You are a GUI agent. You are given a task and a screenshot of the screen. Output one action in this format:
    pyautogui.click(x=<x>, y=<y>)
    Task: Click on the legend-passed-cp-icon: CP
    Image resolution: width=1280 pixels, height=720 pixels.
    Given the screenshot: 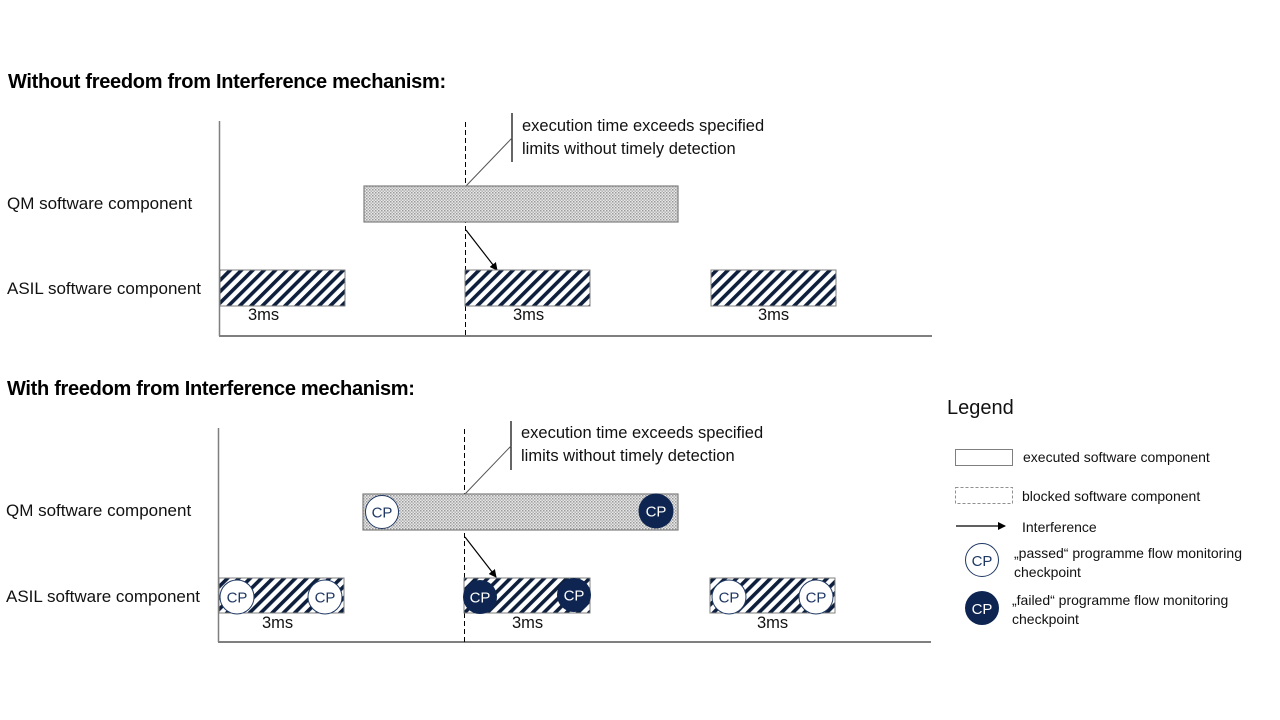 What is the action you would take?
    pyautogui.click(x=982, y=560)
    